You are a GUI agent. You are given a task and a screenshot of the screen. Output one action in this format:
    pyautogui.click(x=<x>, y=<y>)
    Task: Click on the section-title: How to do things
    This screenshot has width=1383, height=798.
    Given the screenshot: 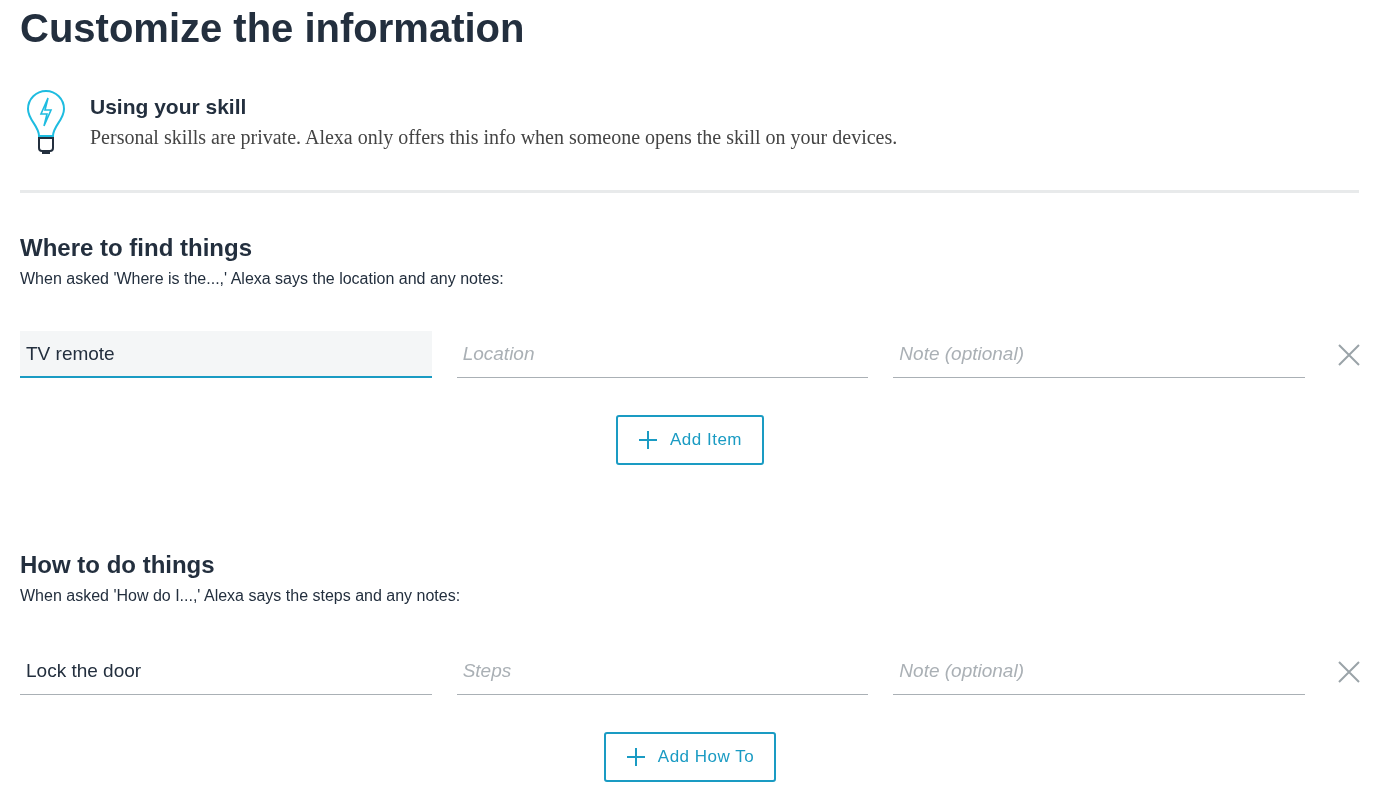 What is the action you would take?
    pyautogui.click(x=118, y=565)
    